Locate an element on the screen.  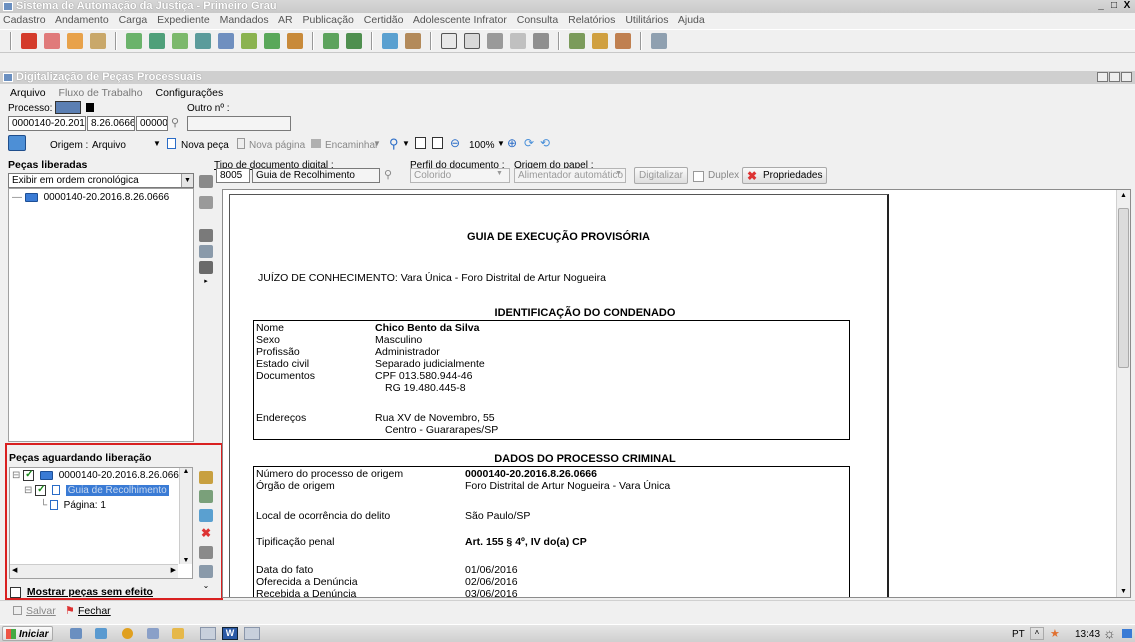
zoom-in-icon: ⊕ is located at coordinates (512, 143).